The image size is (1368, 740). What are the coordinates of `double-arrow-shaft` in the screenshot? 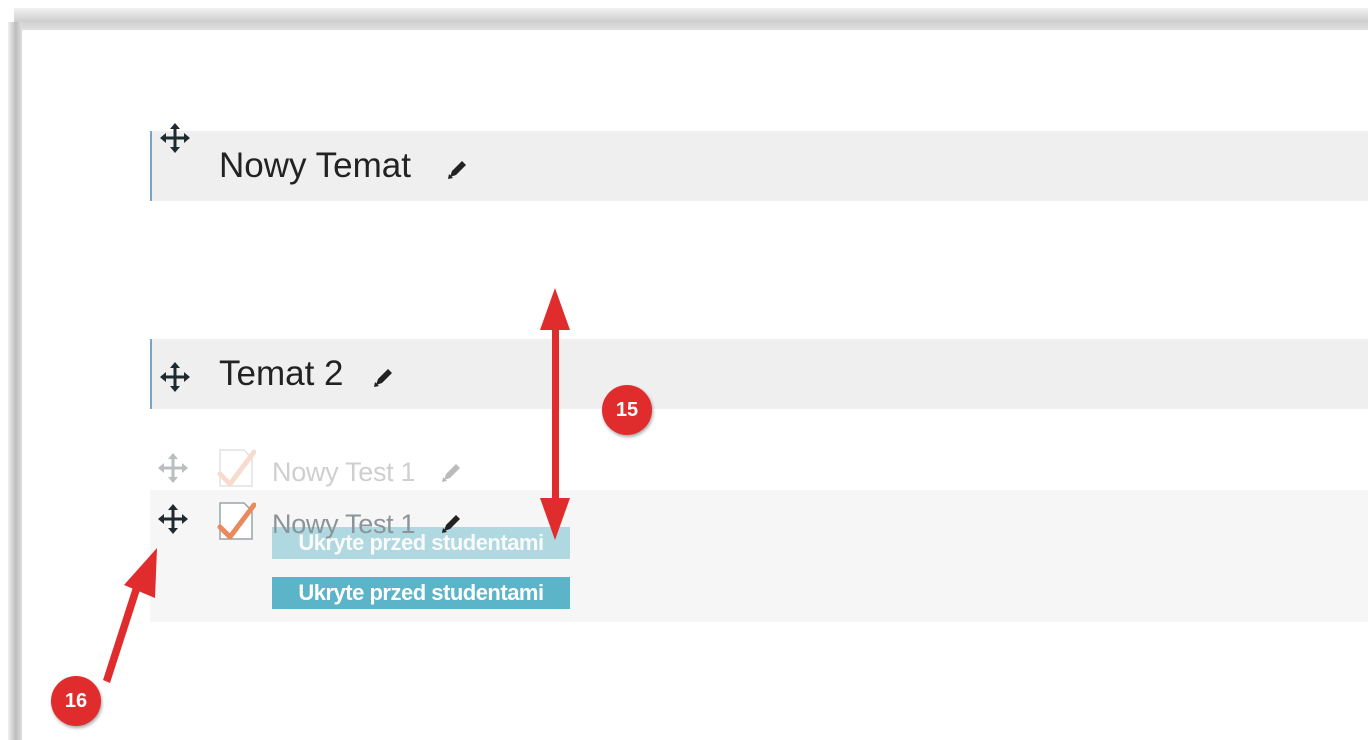 It's located at (555, 414).